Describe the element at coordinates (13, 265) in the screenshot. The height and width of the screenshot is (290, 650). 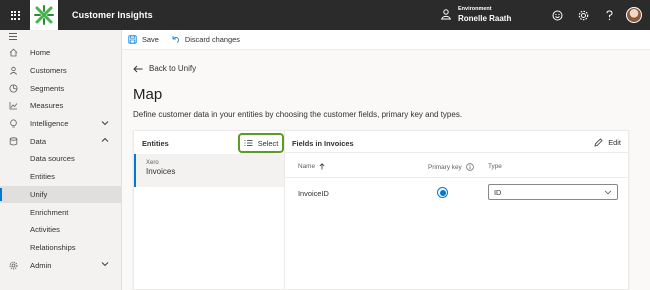
I see `admin-gear-icon` at that location.